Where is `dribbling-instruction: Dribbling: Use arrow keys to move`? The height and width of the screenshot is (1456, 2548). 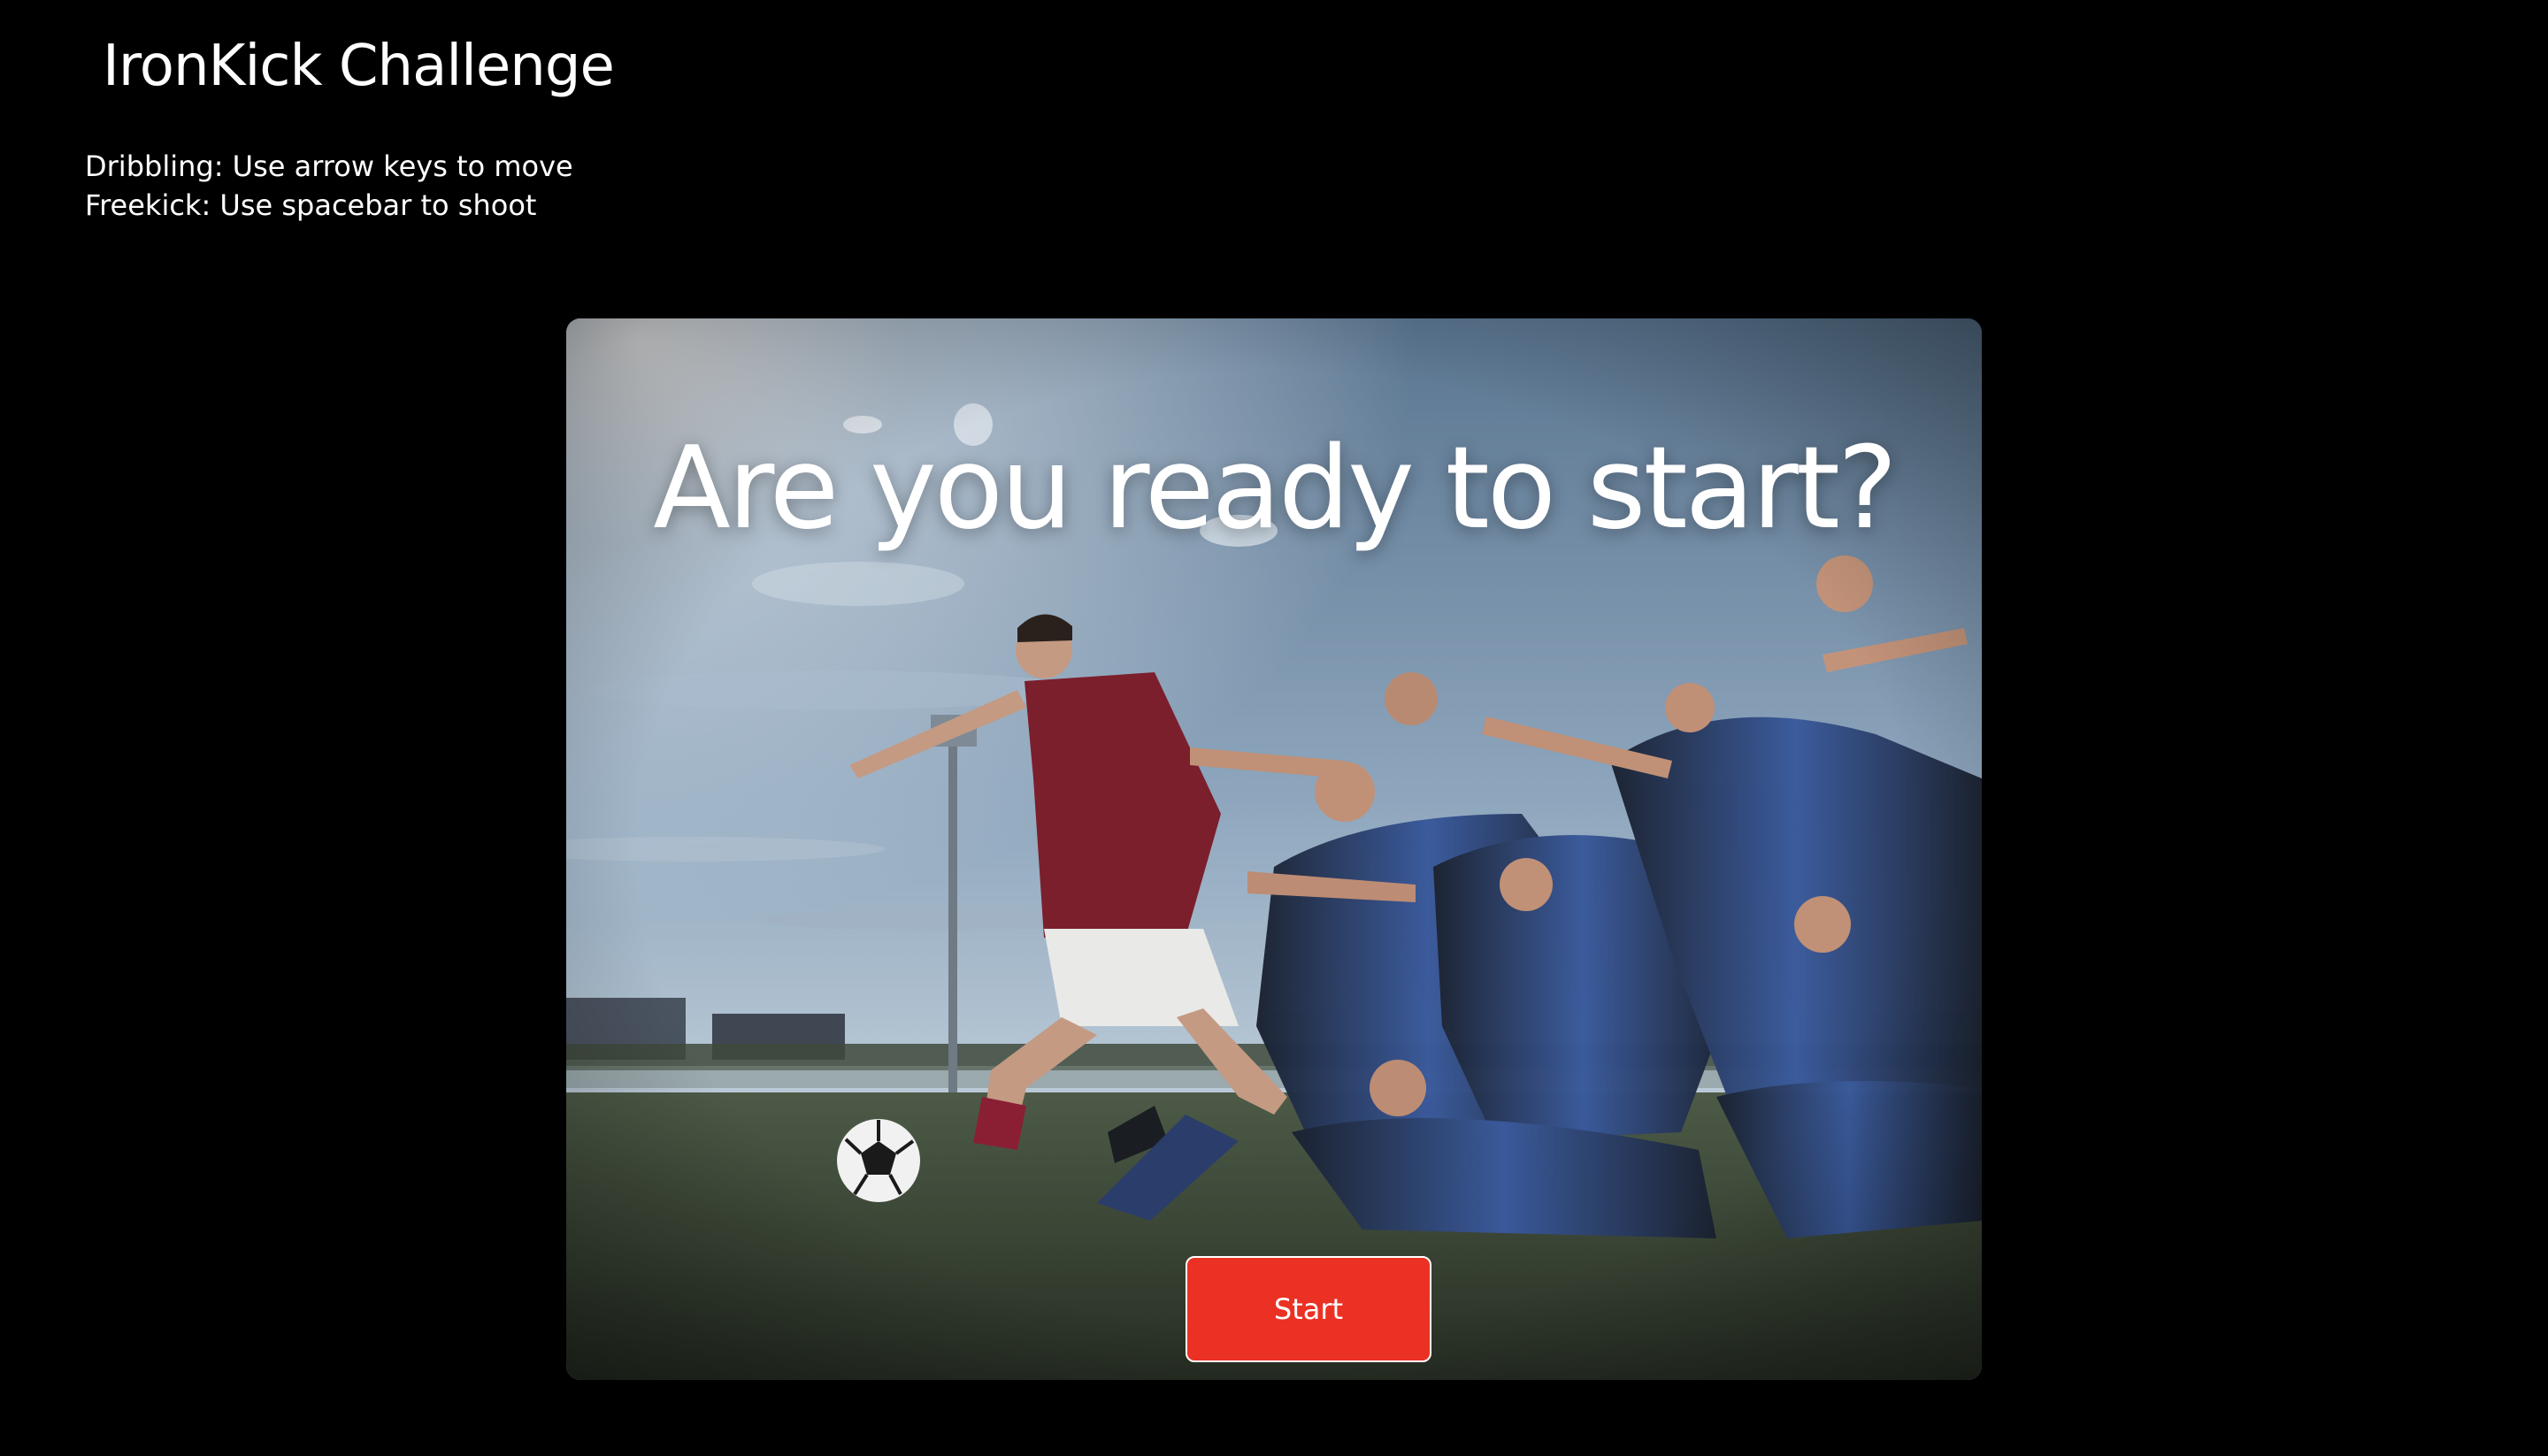 dribbling-instruction: Dribbling: Use arrow keys to move is located at coordinates (329, 166).